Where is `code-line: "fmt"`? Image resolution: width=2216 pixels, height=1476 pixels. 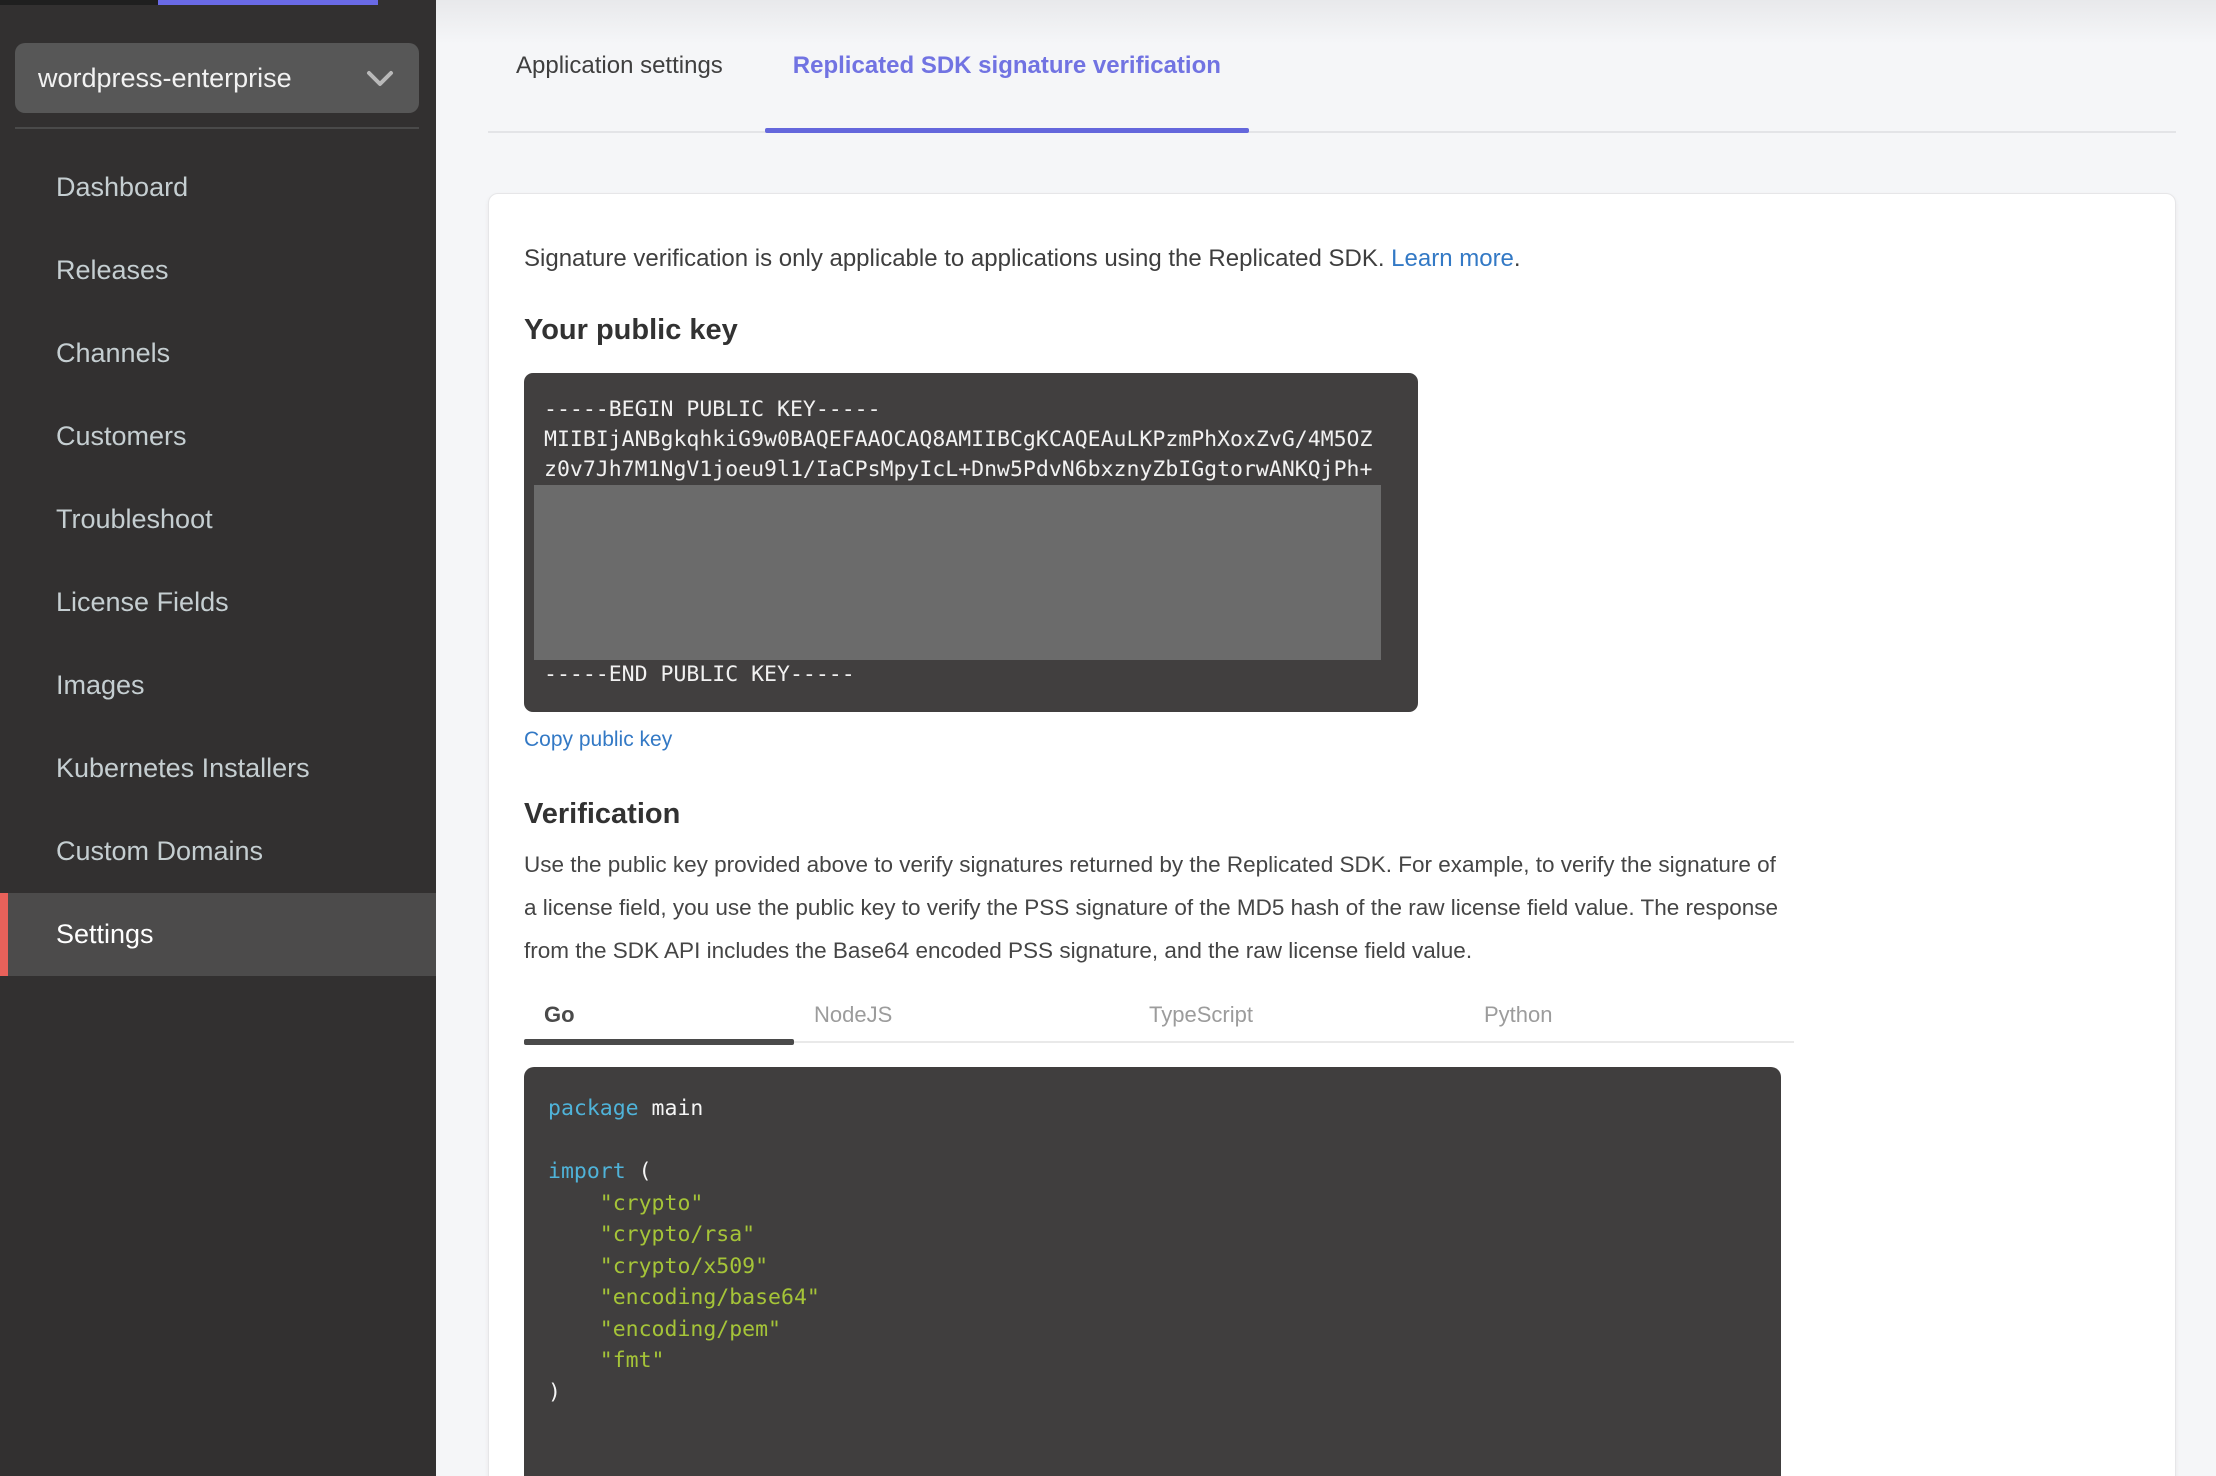
code-line: "fmt" is located at coordinates (632, 1360).